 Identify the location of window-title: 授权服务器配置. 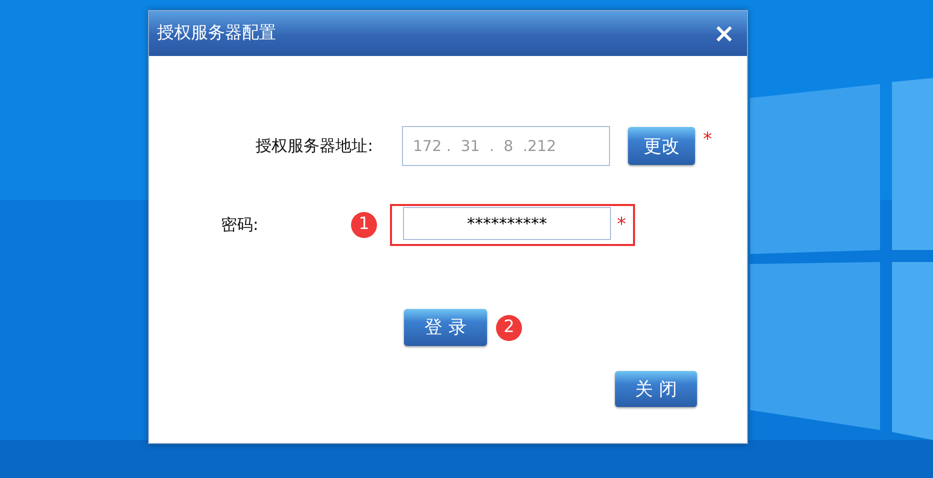
(216, 33).